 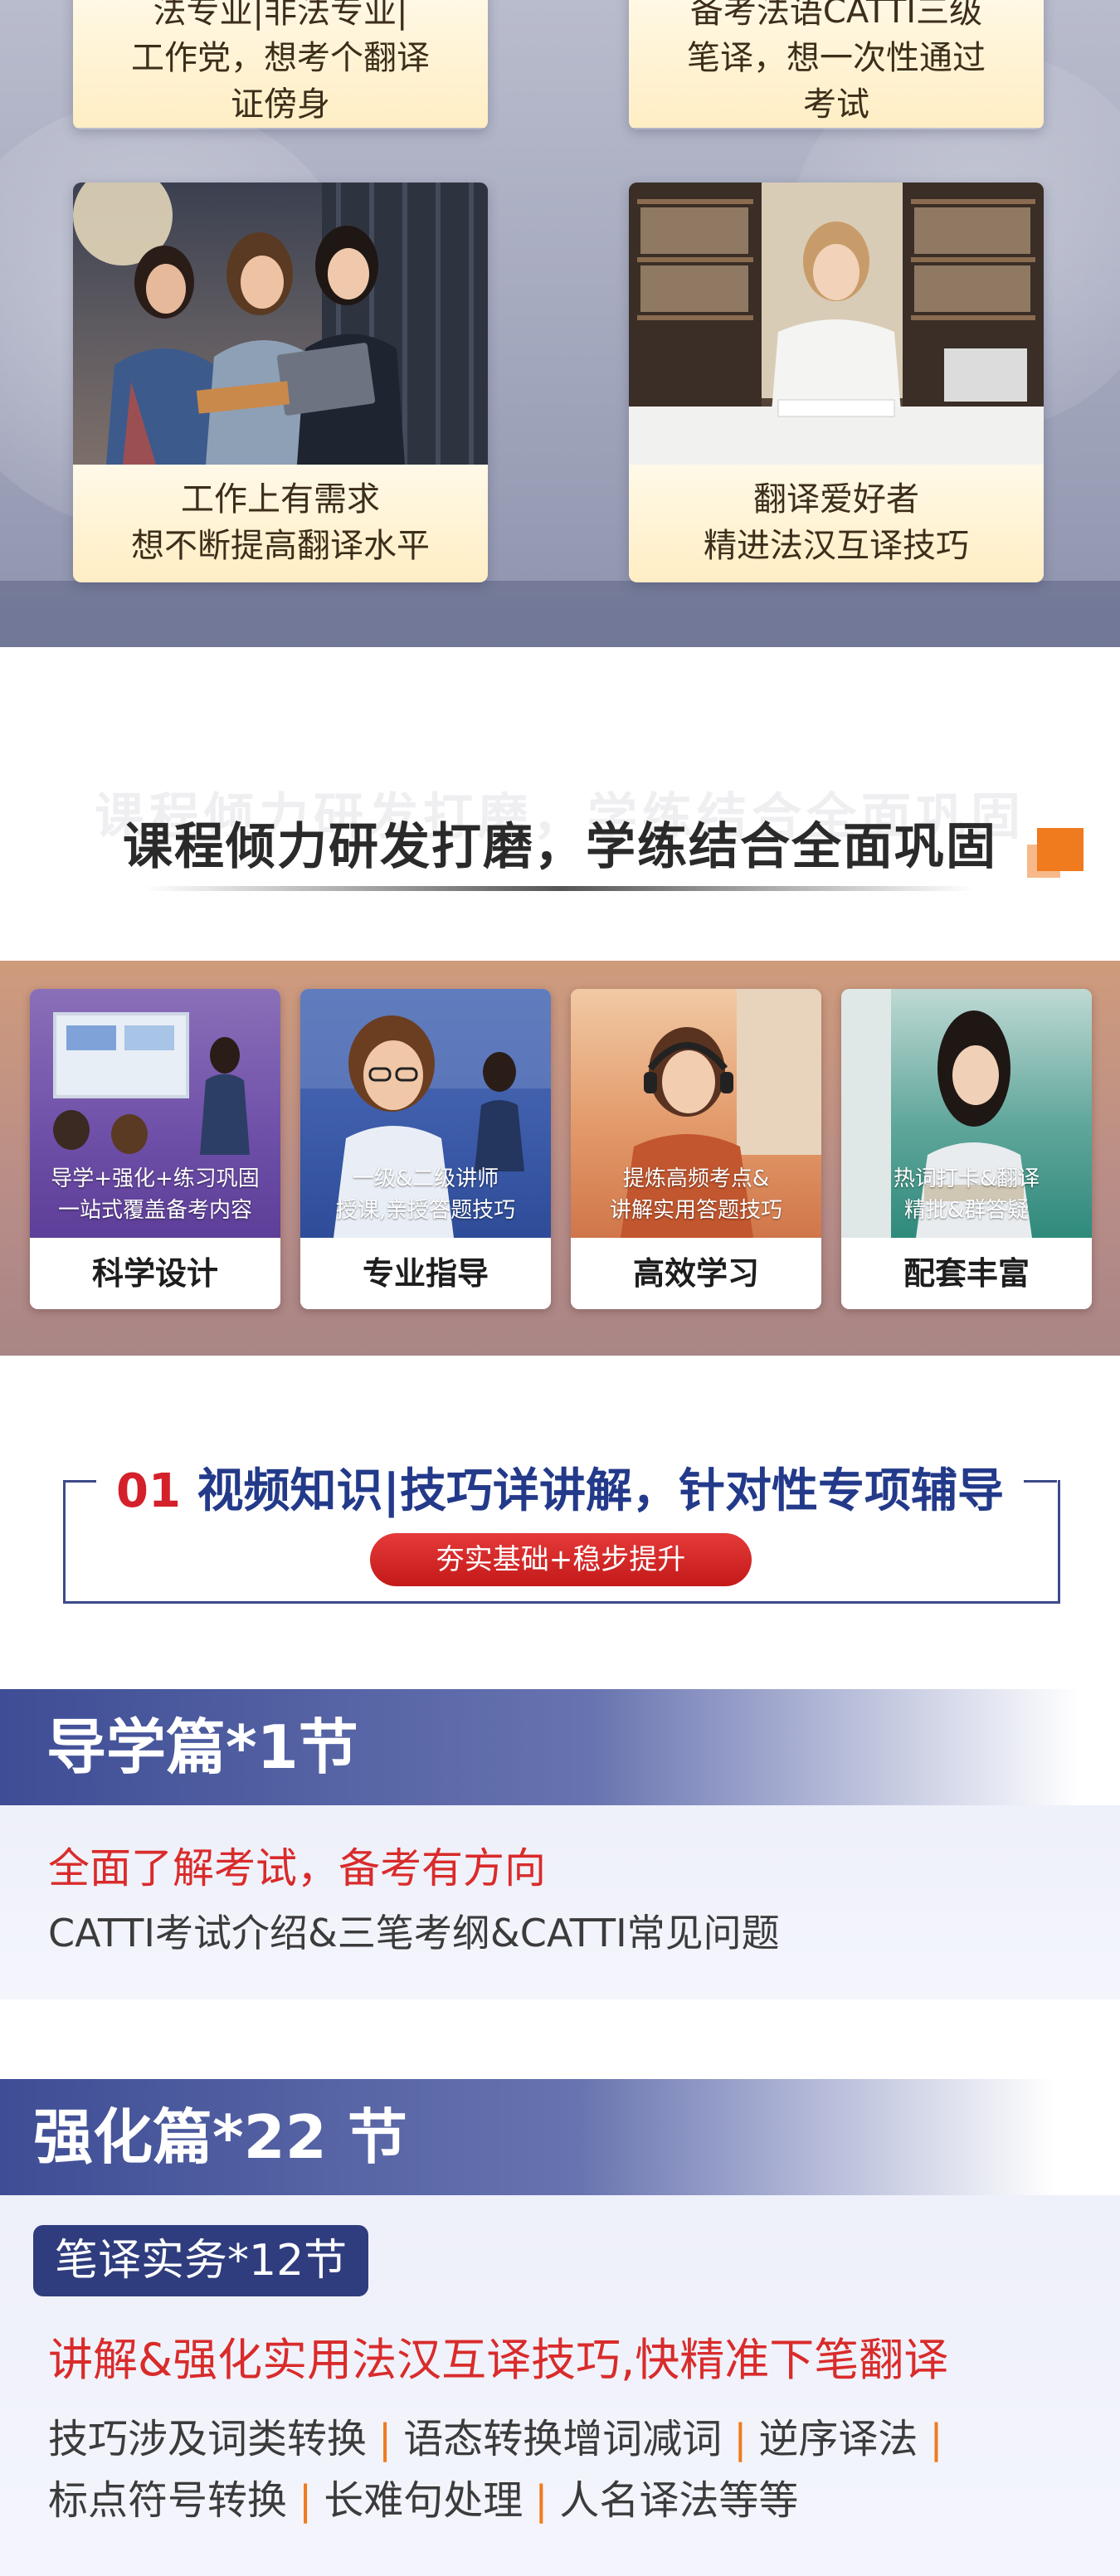 What do you see at coordinates (836, 546) in the screenshot?
I see `card-caption-line: 精进法汉互译技巧` at bounding box center [836, 546].